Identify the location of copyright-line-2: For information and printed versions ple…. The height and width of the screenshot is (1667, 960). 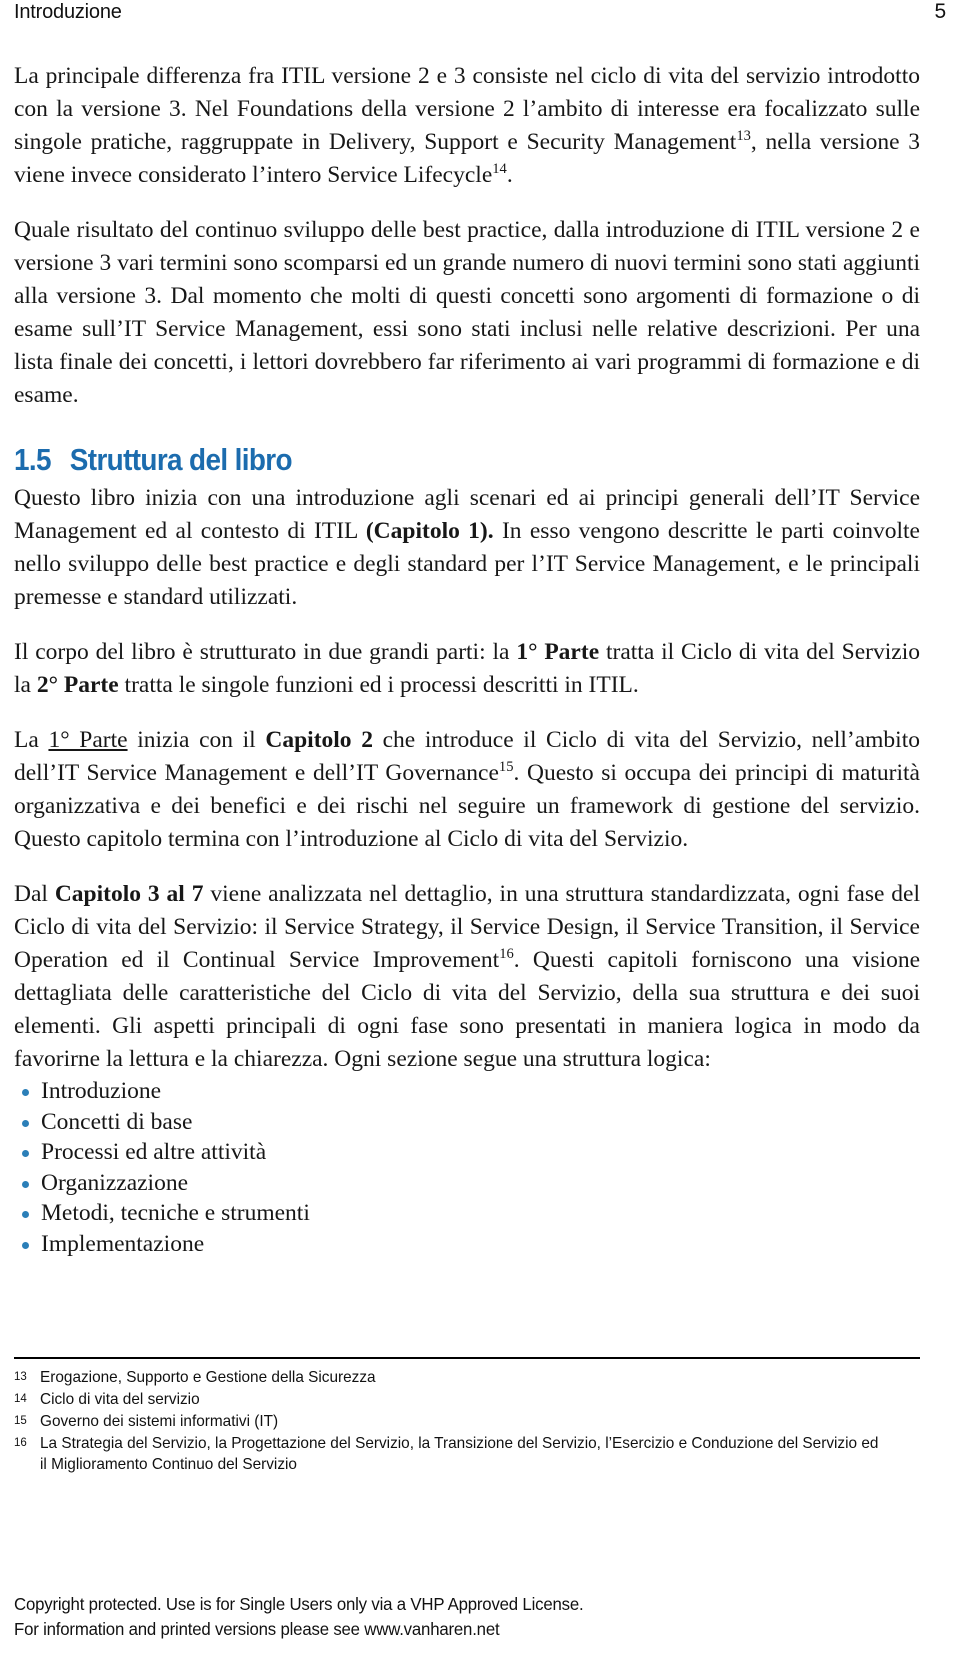
(257, 1629).